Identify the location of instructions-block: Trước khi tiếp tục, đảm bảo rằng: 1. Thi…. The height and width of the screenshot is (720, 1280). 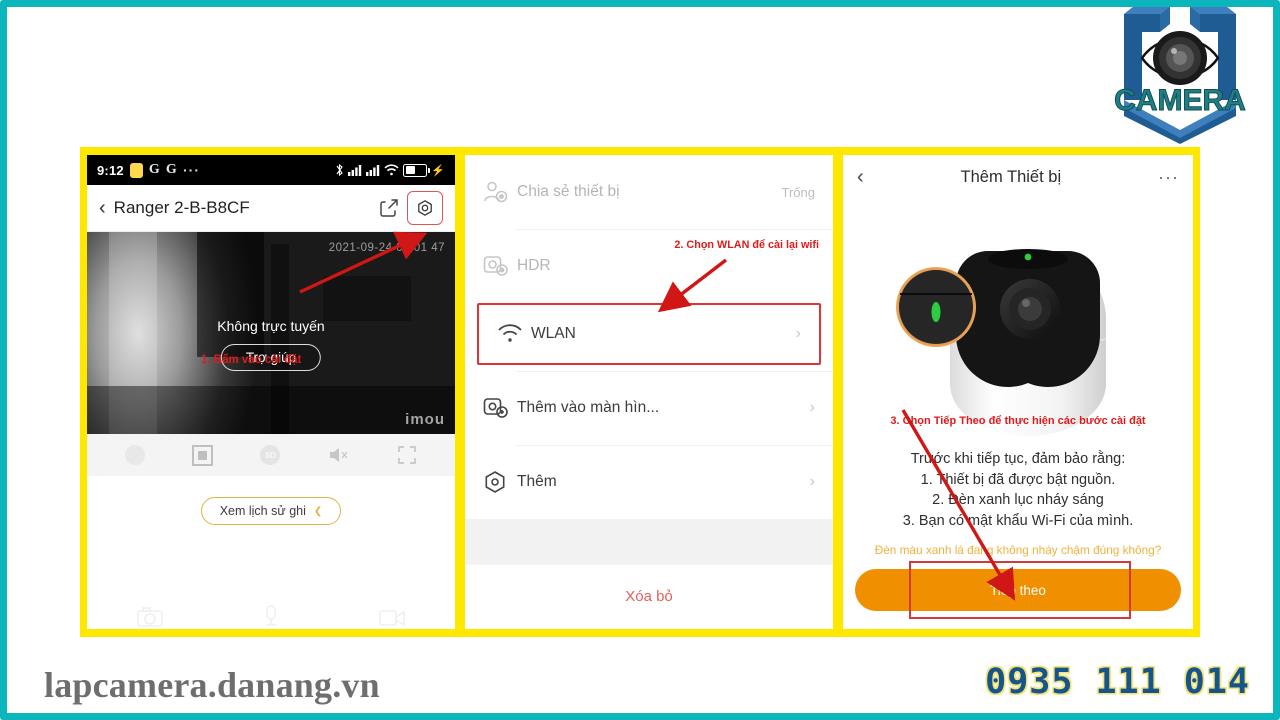
(1018, 490).